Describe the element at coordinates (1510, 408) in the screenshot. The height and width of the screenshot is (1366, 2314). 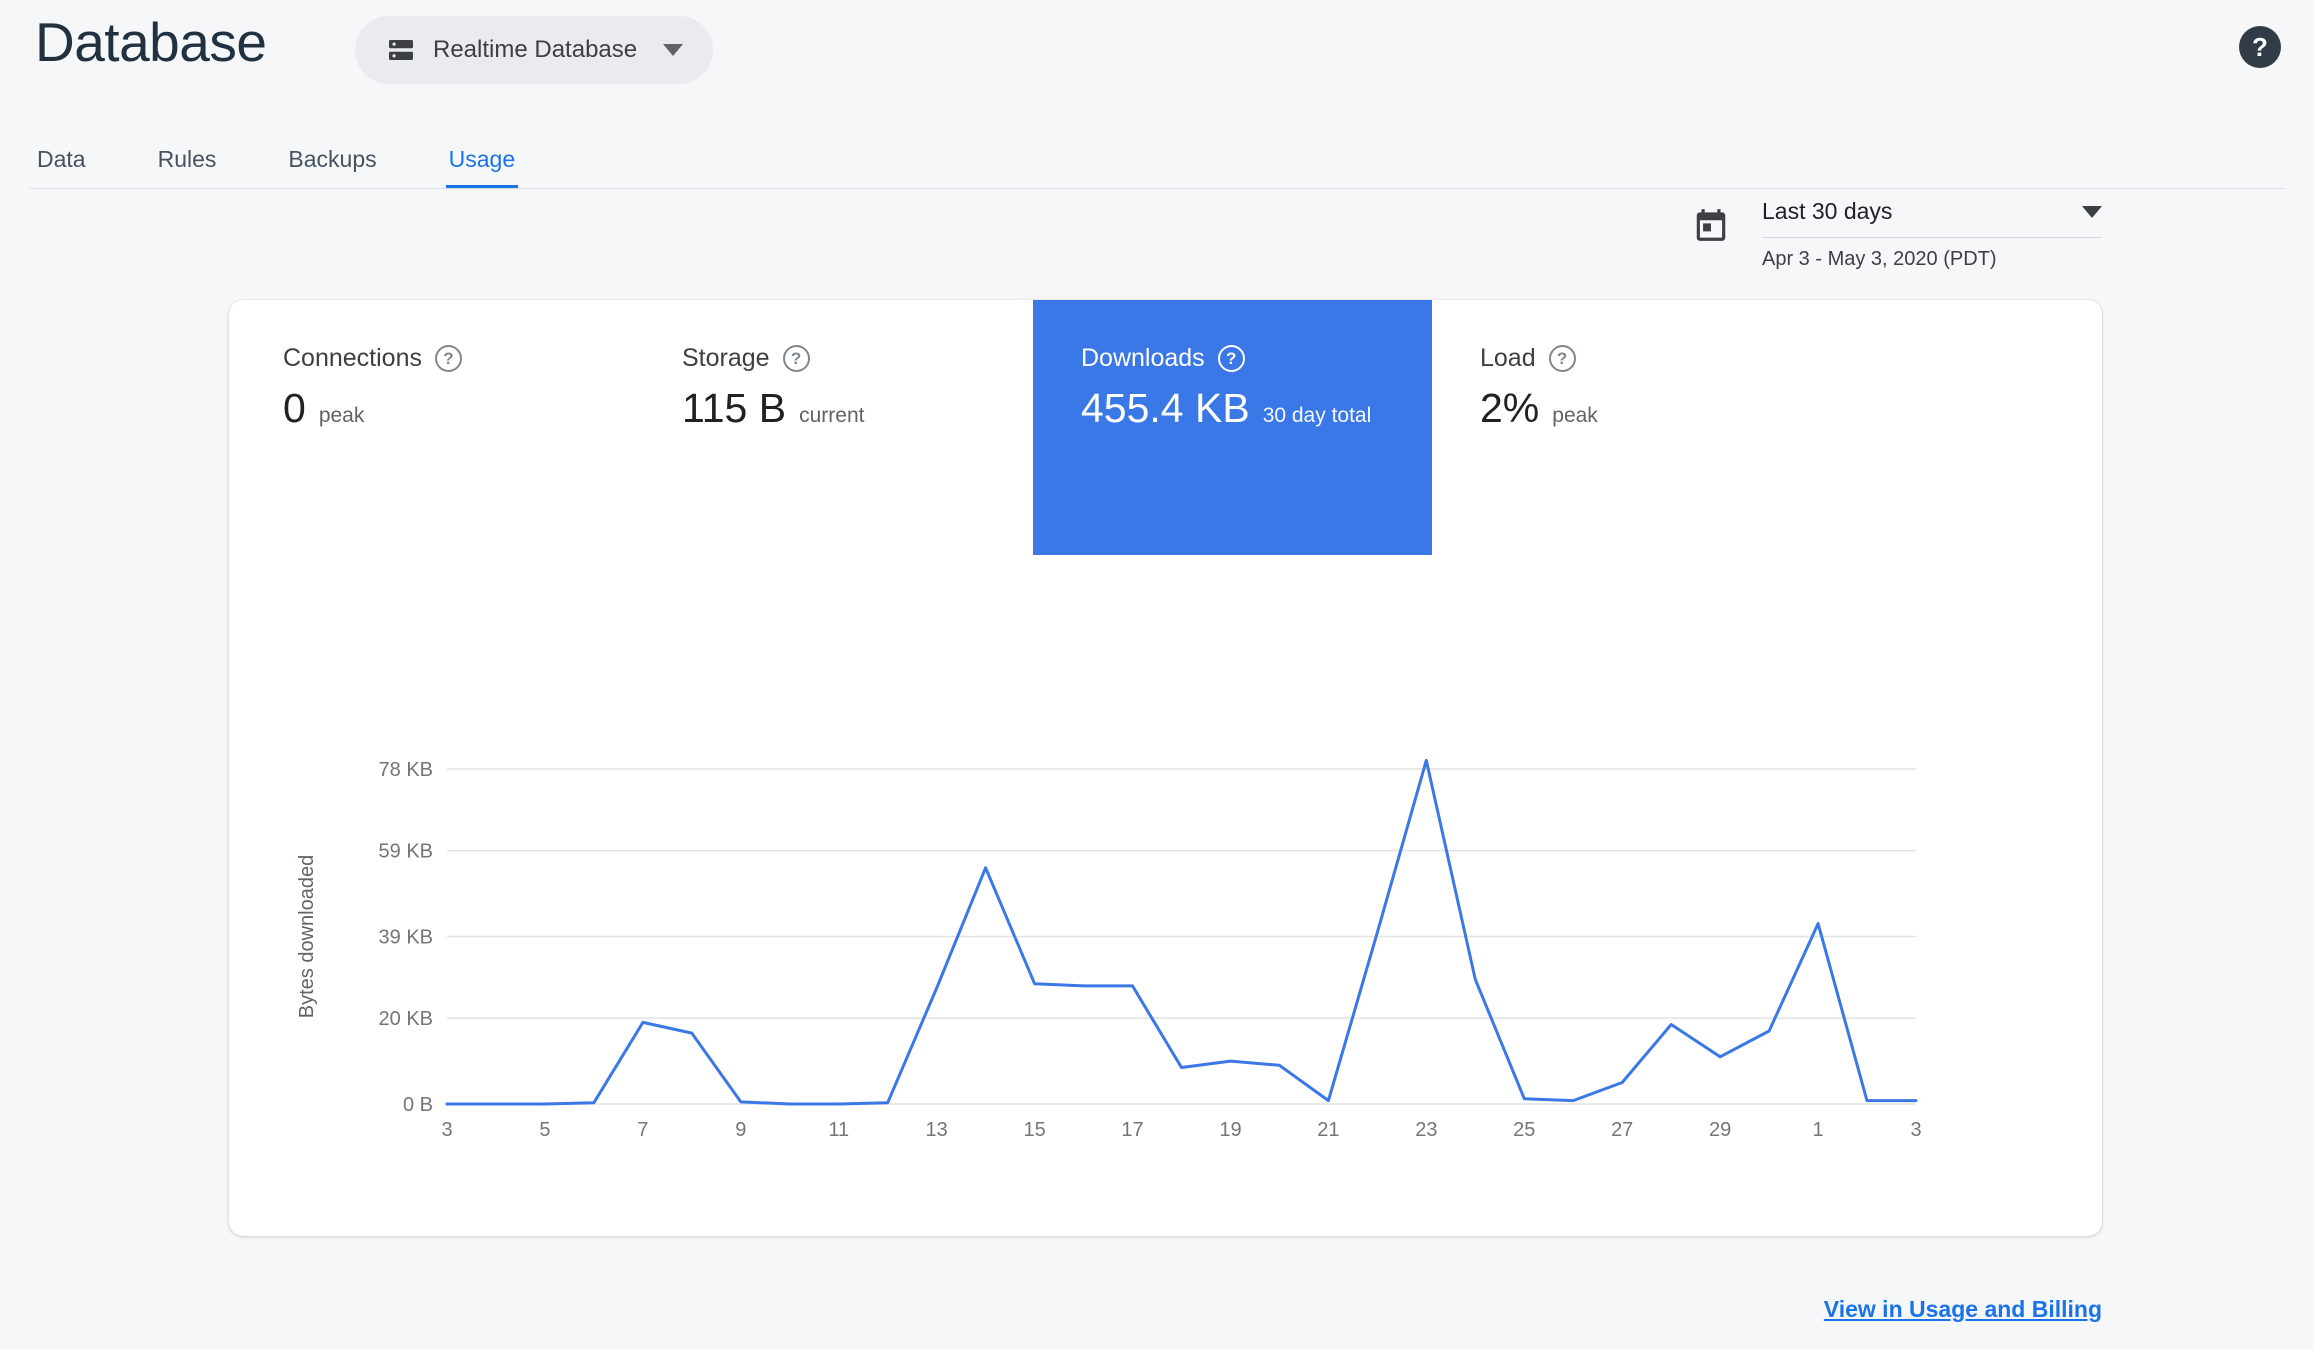
I see `metric-value: 2%` at that location.